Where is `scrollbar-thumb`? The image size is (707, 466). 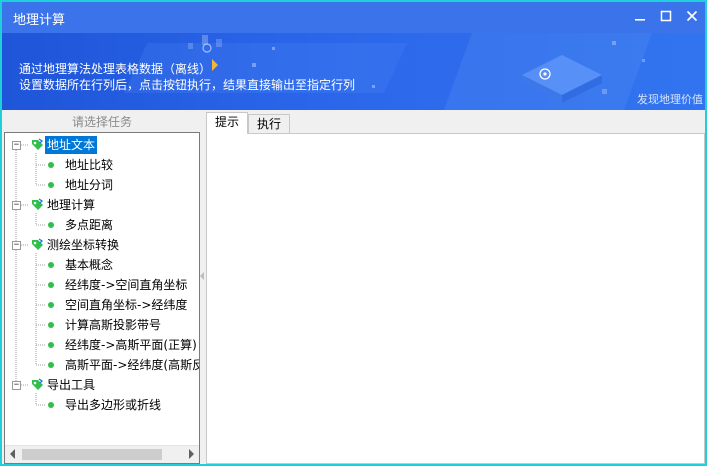
scrollbar-thumb is located at coordinates (92, 454).